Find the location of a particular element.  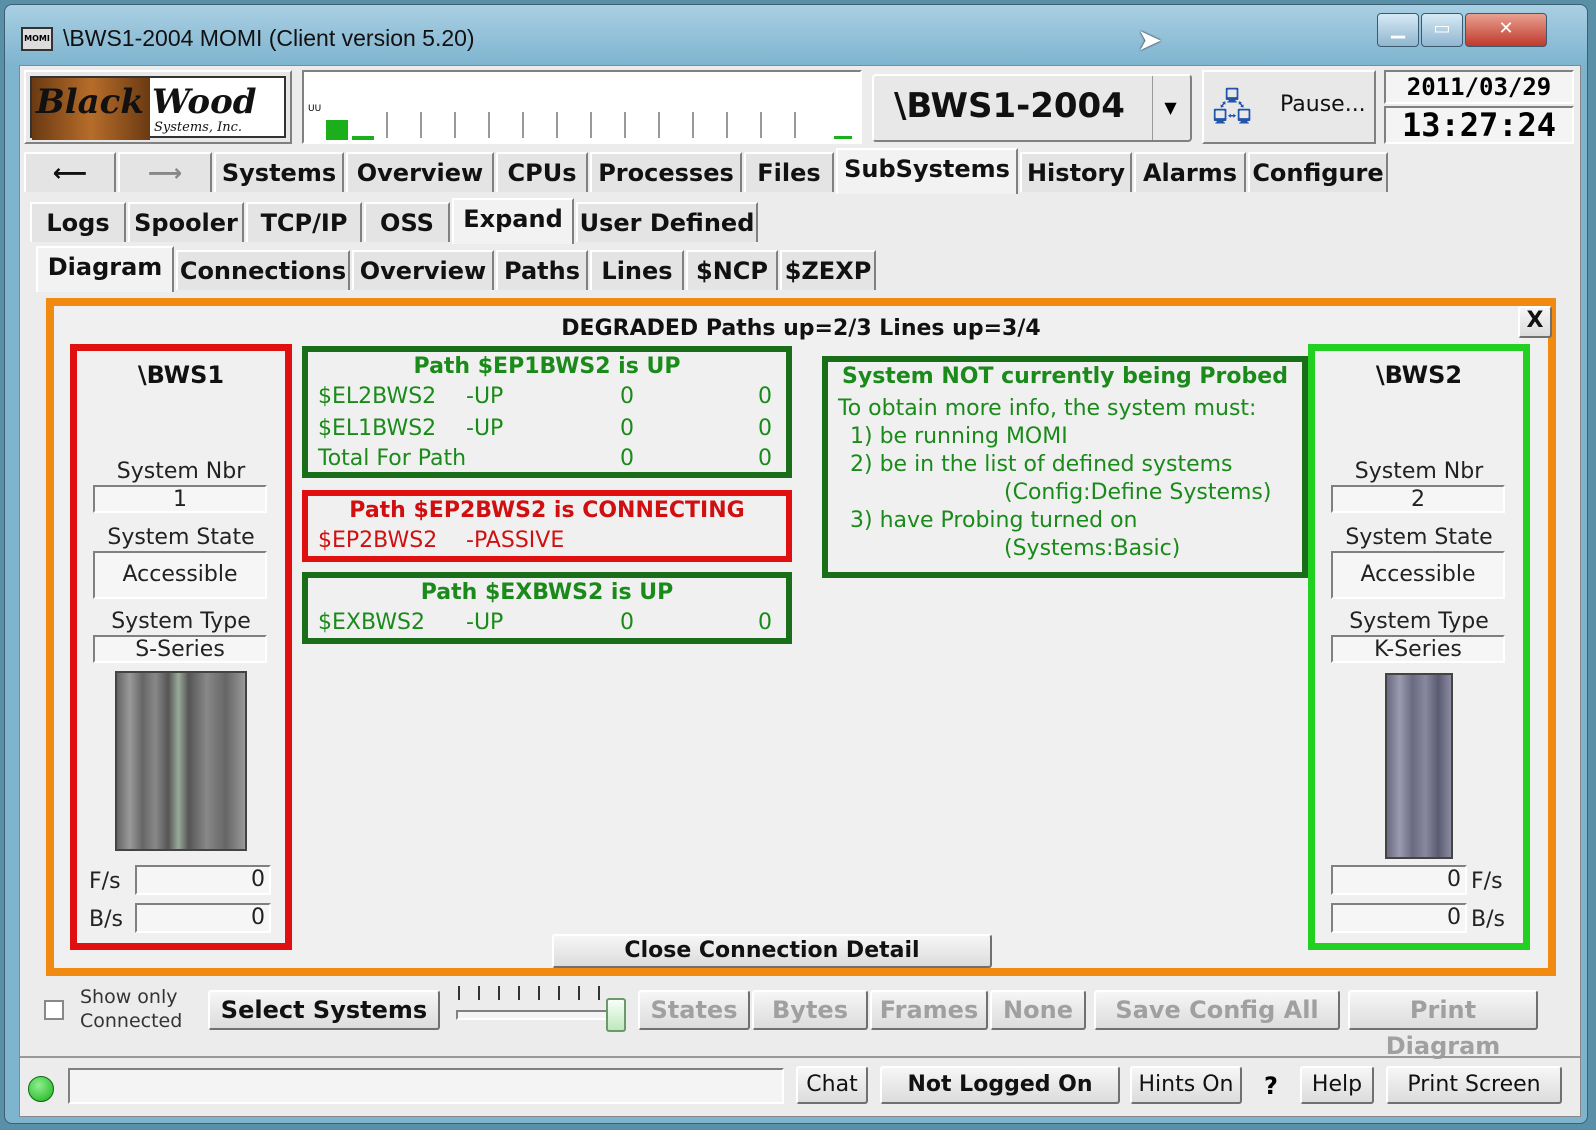

minimize-icon: ▁ is located at coordinates (1398, 28).